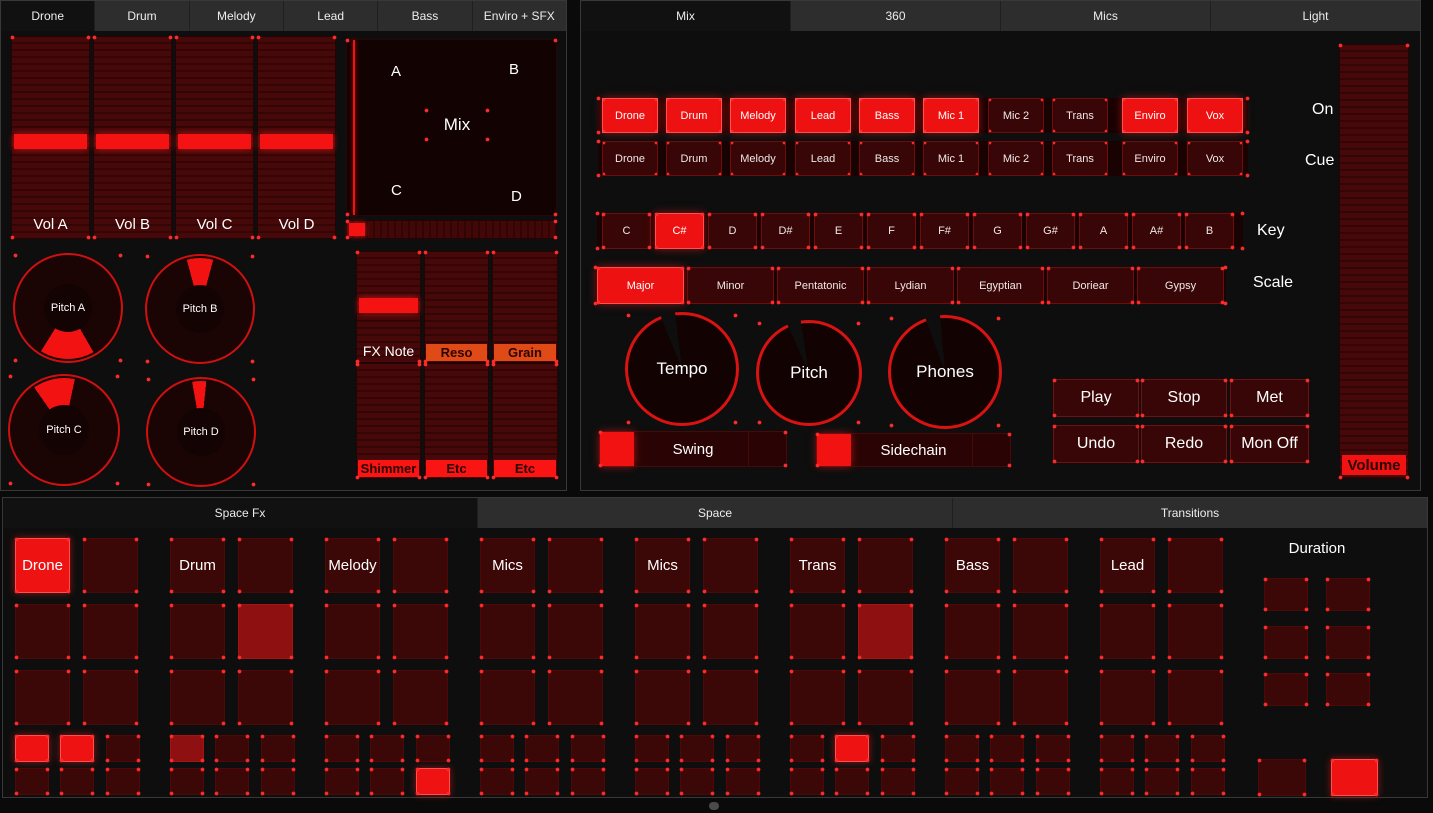  What do you see at coordinates (451, 229) in the screenshot?
I see `xy-horizontal-fader` at bounding box center [451, 229].